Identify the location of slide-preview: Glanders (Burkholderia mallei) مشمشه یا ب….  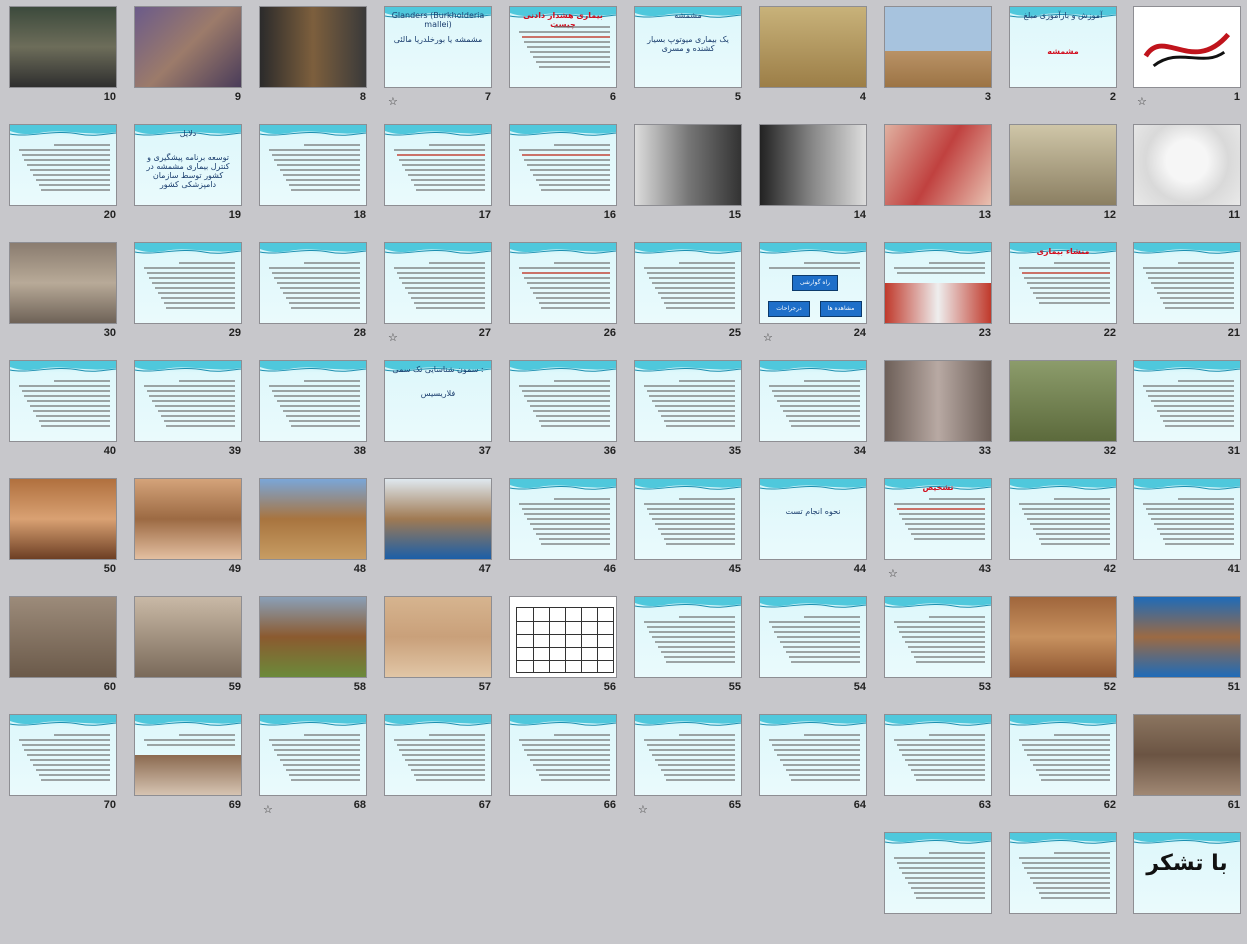
(438, 47).